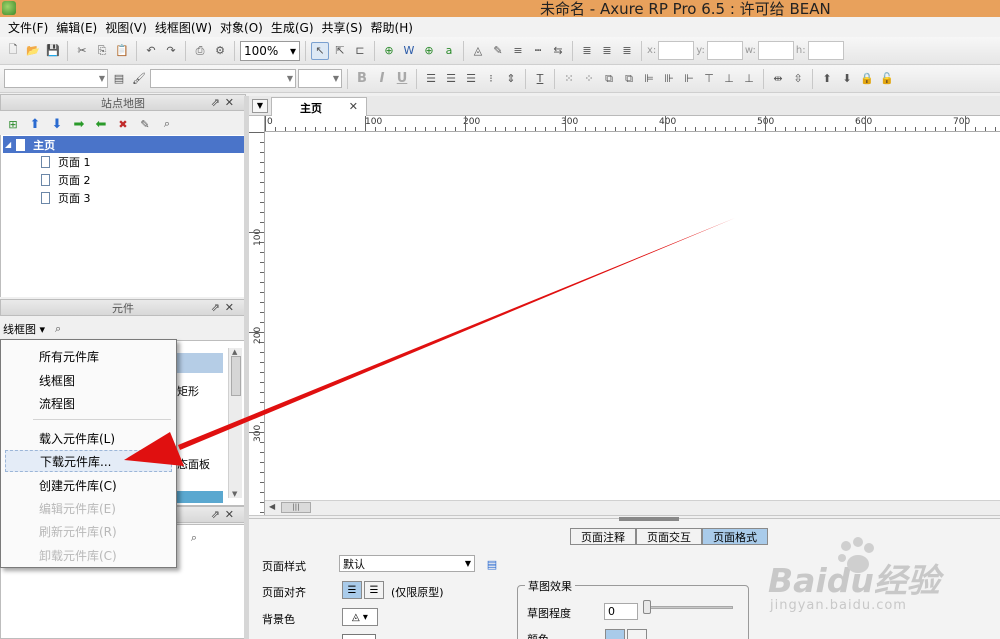 The width and height of the screenshot is (1000, 639). What do you see at coordinates (558, 51) in the screenshot?
I see `arrow-style-icon: ⇆` at bounding box center [558, 51].